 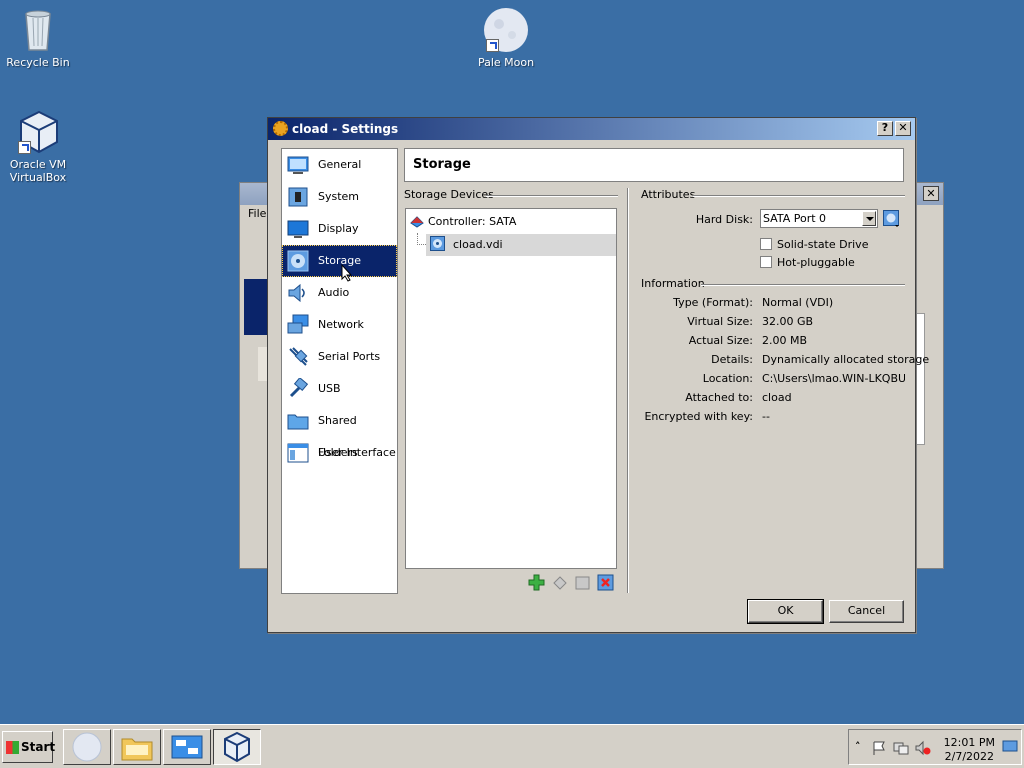 I want to click on nav-label: Network, so click(x=341, y=324).